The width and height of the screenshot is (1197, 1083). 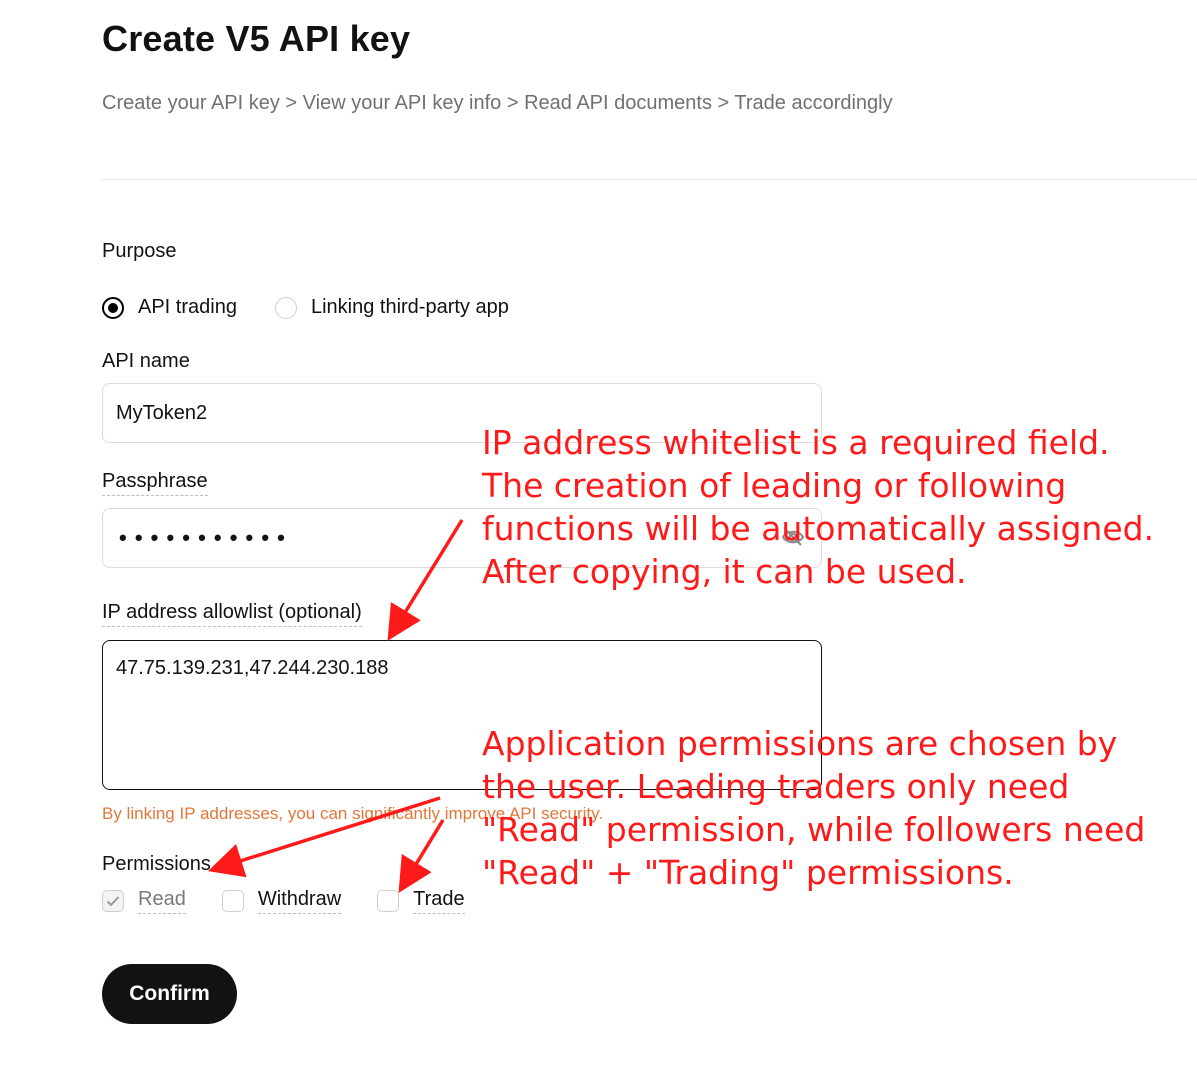 What do you see at coordinates (162, 413) in the screenshot?
I see `api-name-value: MyToken2` at bounding box center [162, 413].